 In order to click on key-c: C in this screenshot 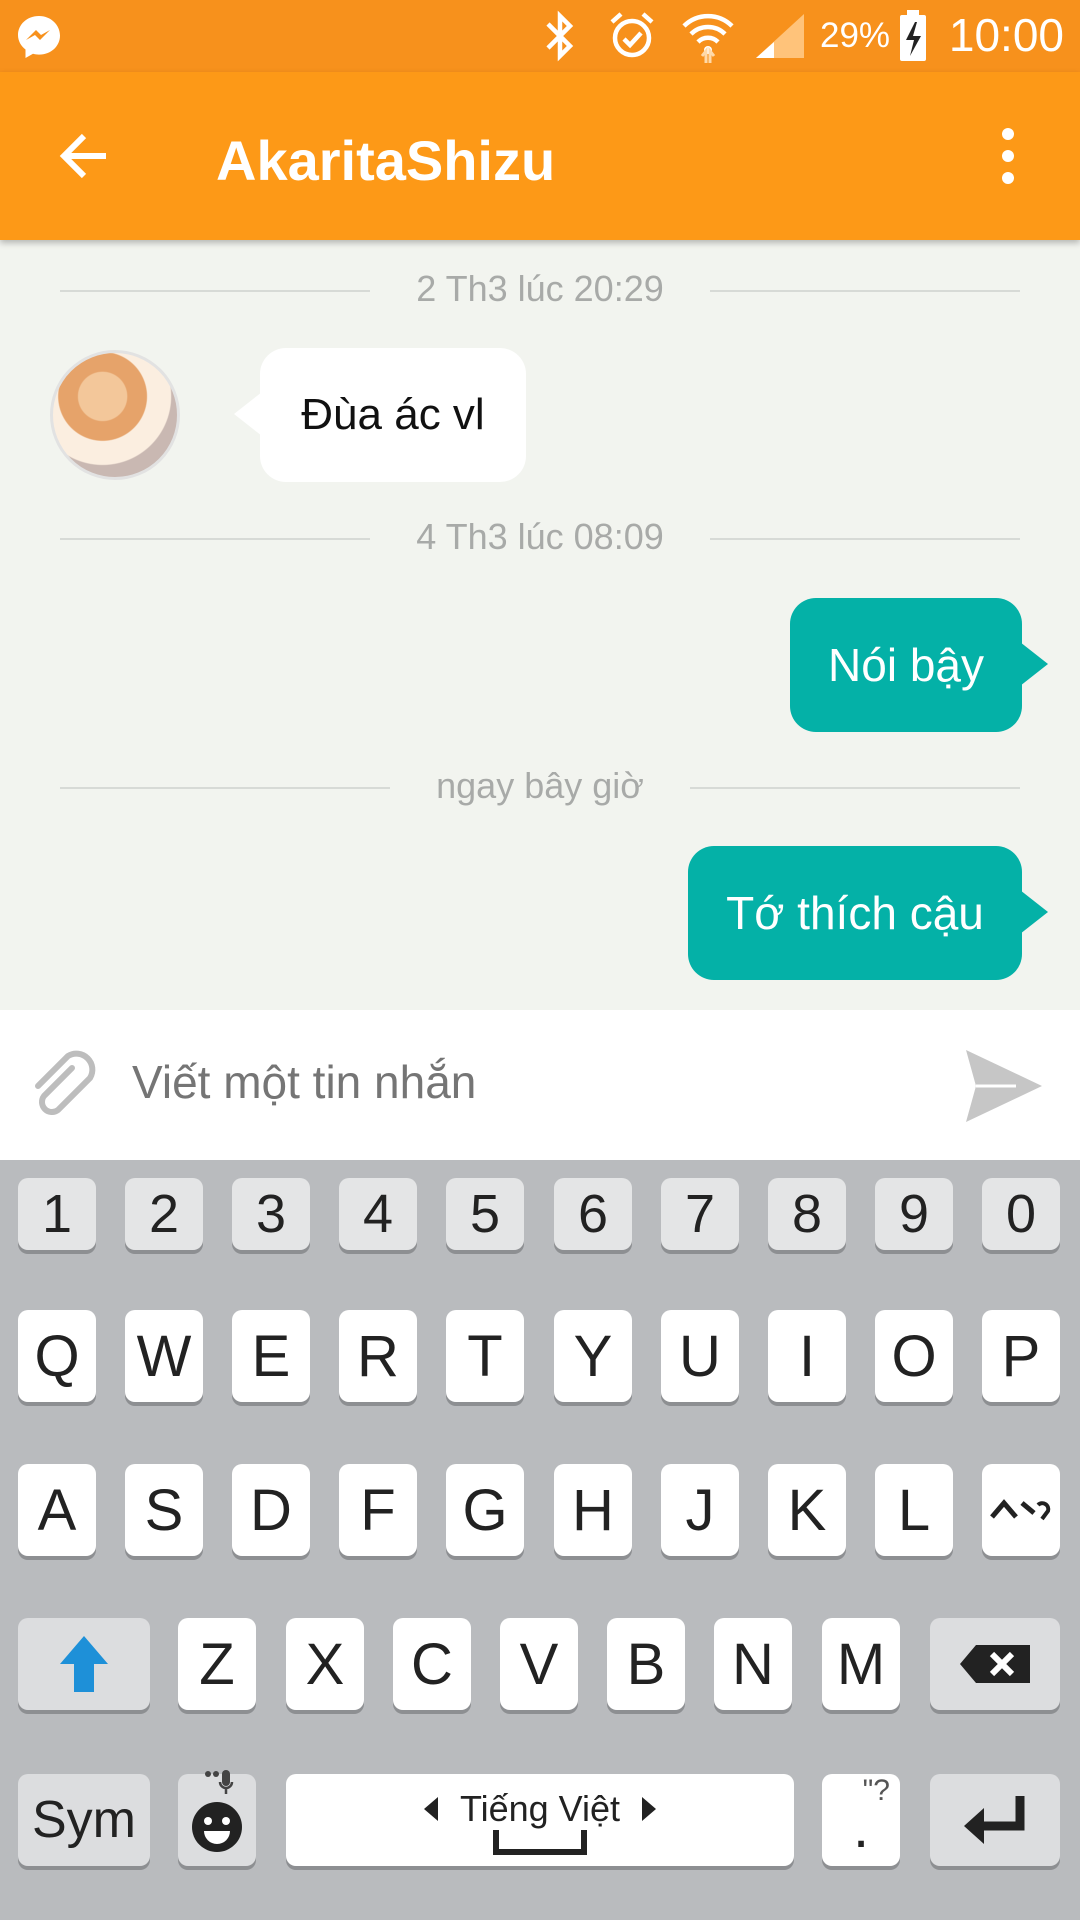, I will do `click(432, 1664)`.